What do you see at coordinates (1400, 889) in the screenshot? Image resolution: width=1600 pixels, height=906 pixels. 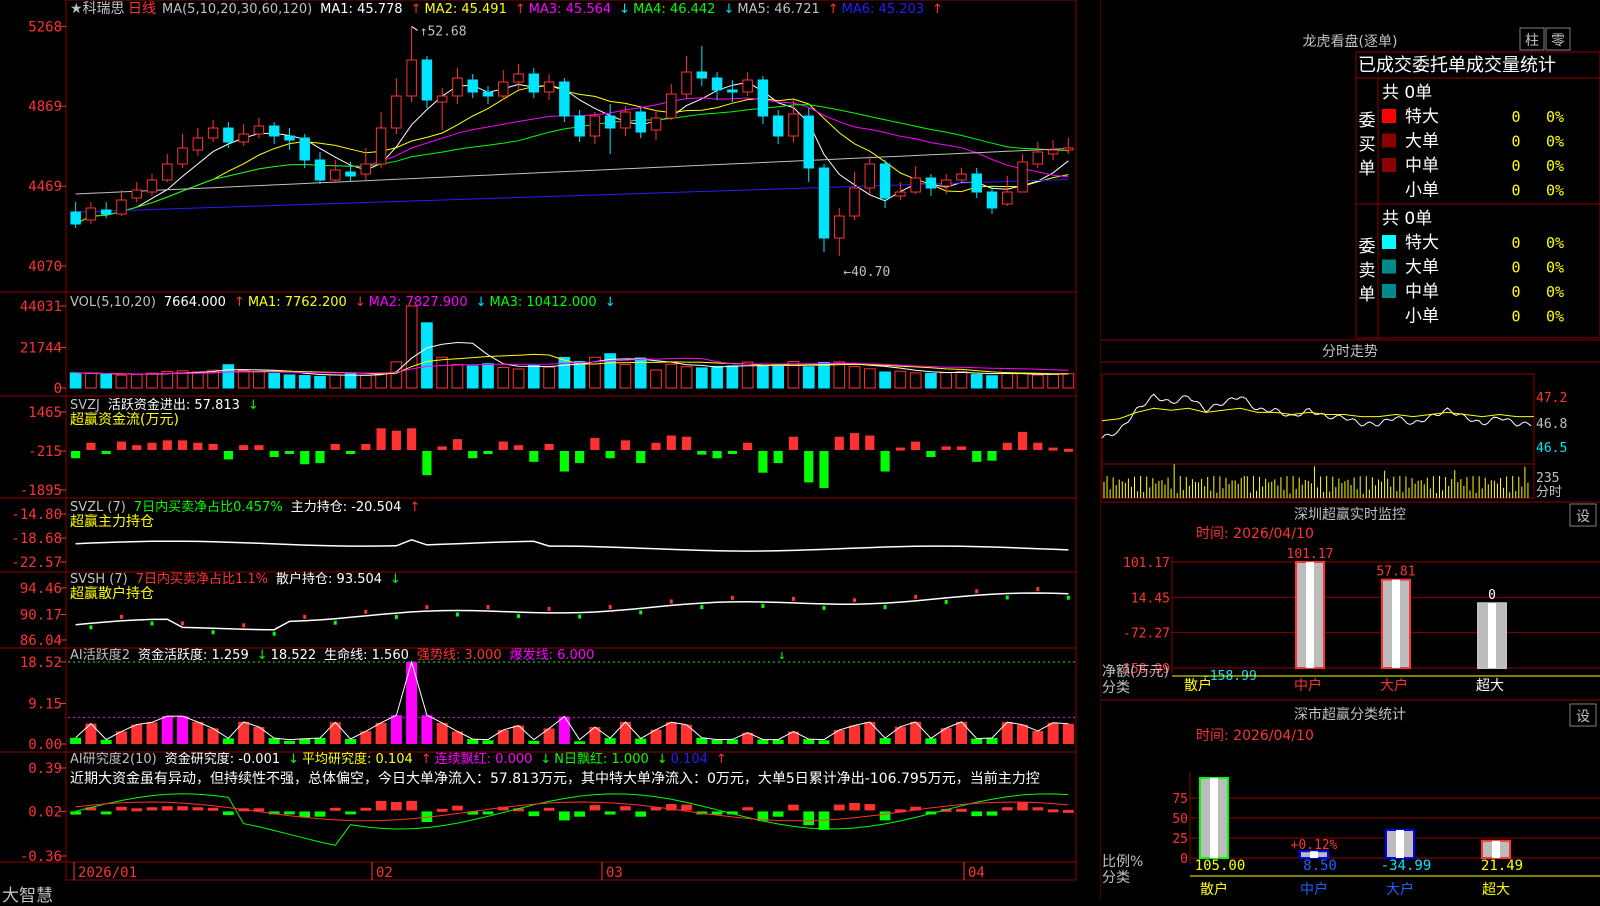 I see `cls-cat-label: 大户` at bounding box center [1400, 889].